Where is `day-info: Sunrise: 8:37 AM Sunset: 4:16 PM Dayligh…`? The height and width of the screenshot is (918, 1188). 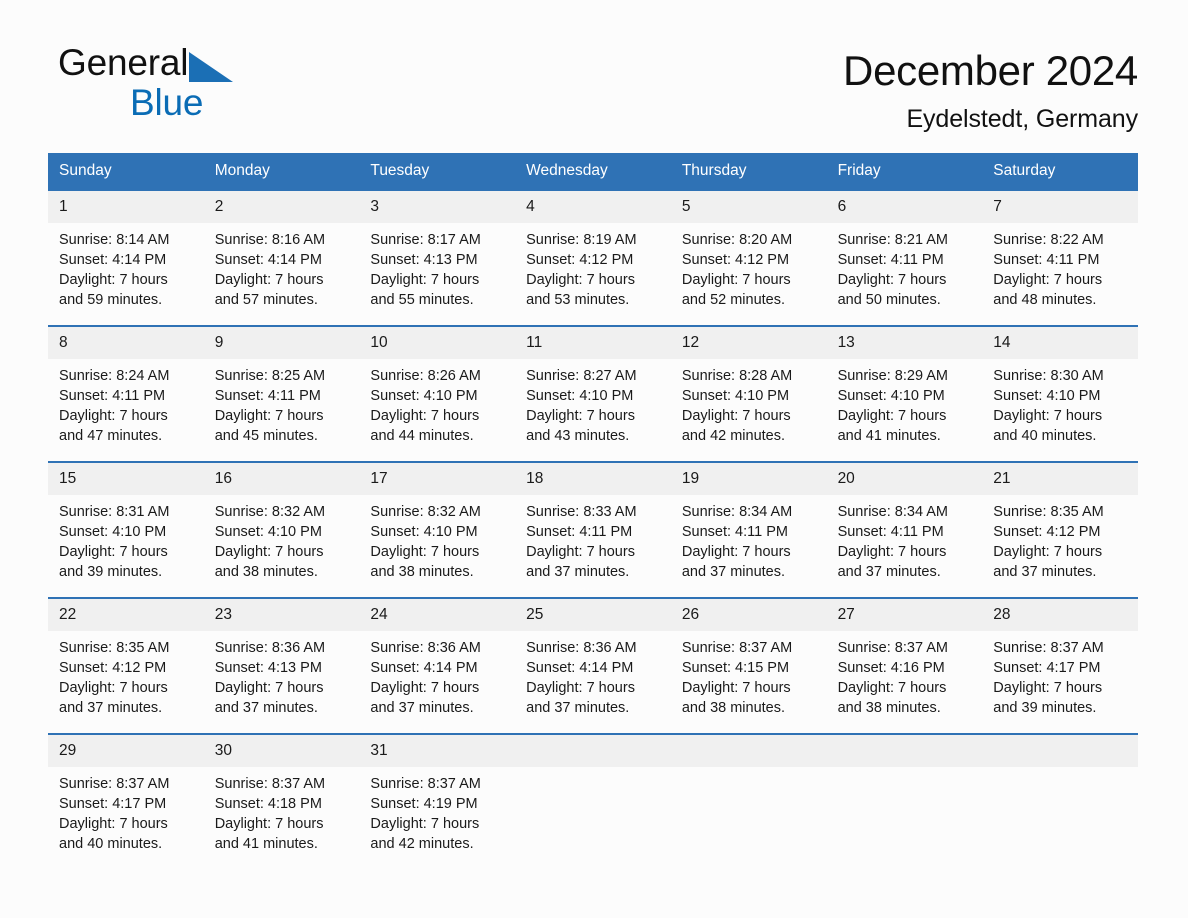
day-info: Sunrise: 8:37 AM Sunset: 4:16 PM Dayligh… is located at coordinates (905, 674).